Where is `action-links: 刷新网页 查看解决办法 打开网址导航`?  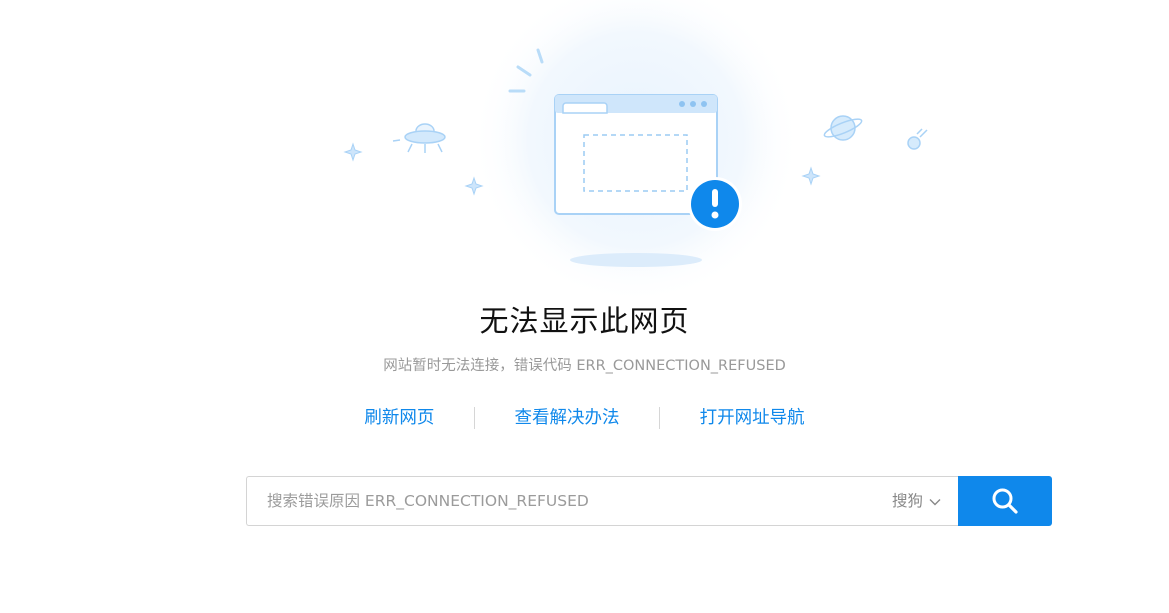
action-links: 刷新网页 查看解决办法 打开网址导航 is located at coordinates (584, 416).